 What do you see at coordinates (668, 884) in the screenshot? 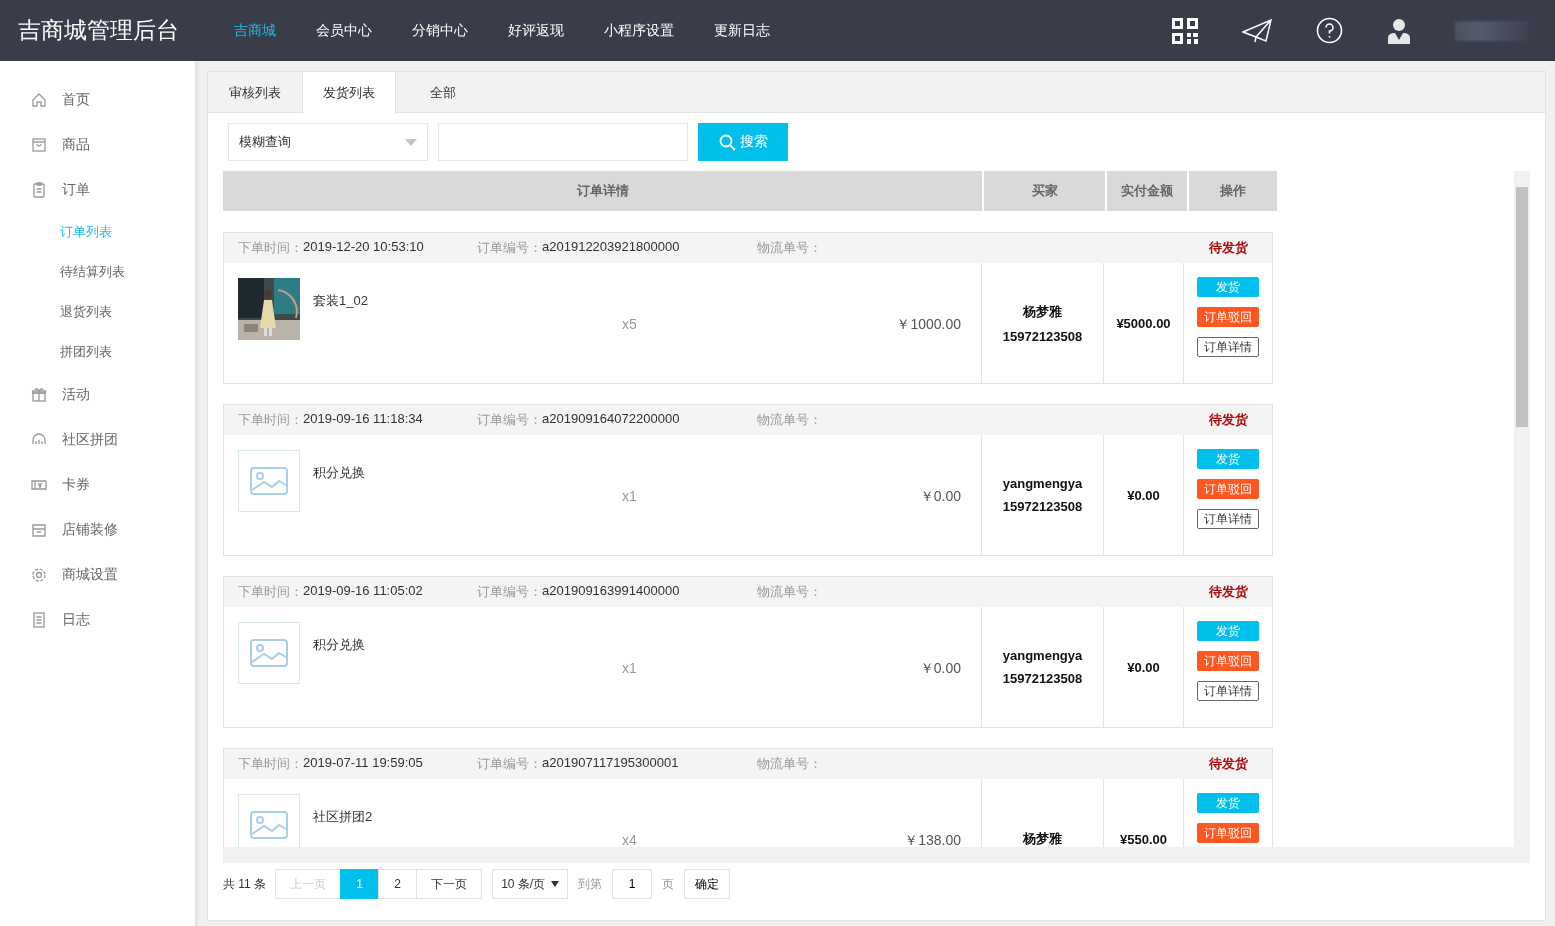
I see `page-unit: 页` at bounding box center [668, 884].